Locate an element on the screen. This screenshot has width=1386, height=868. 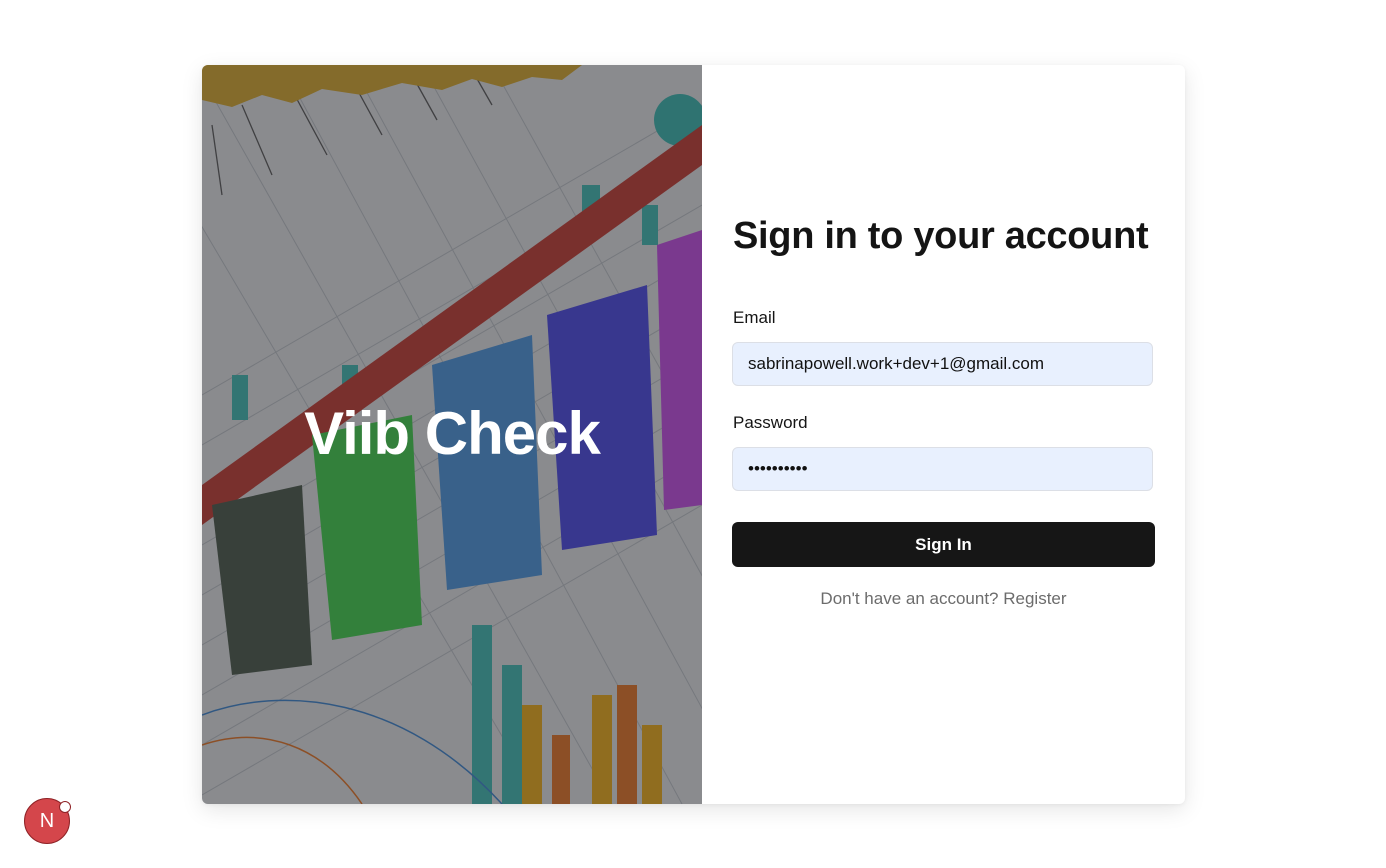
register-prompt-row: Don't have an account? Register is located at coordinates (943, 599).